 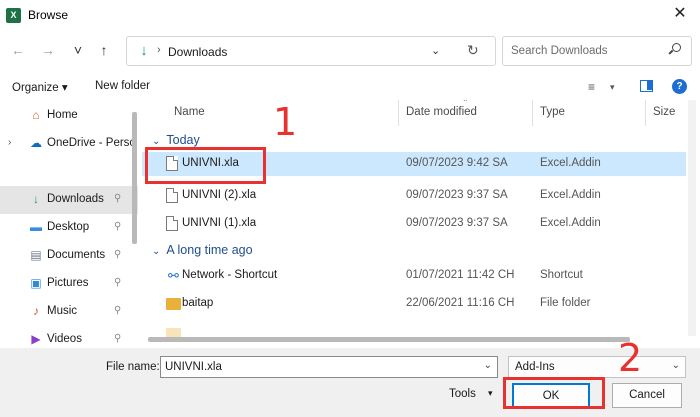 I want to click on group-header-long-ago: ⌄ A long time ago, so click(x=202, y=250).